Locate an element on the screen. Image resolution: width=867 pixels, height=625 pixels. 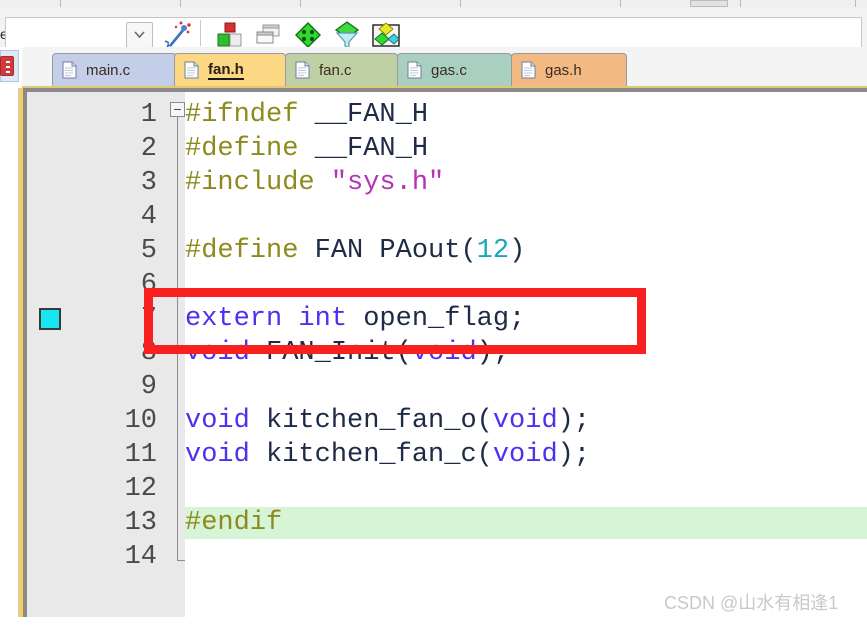
line-number: 10 is located at coordinates (140, 421).